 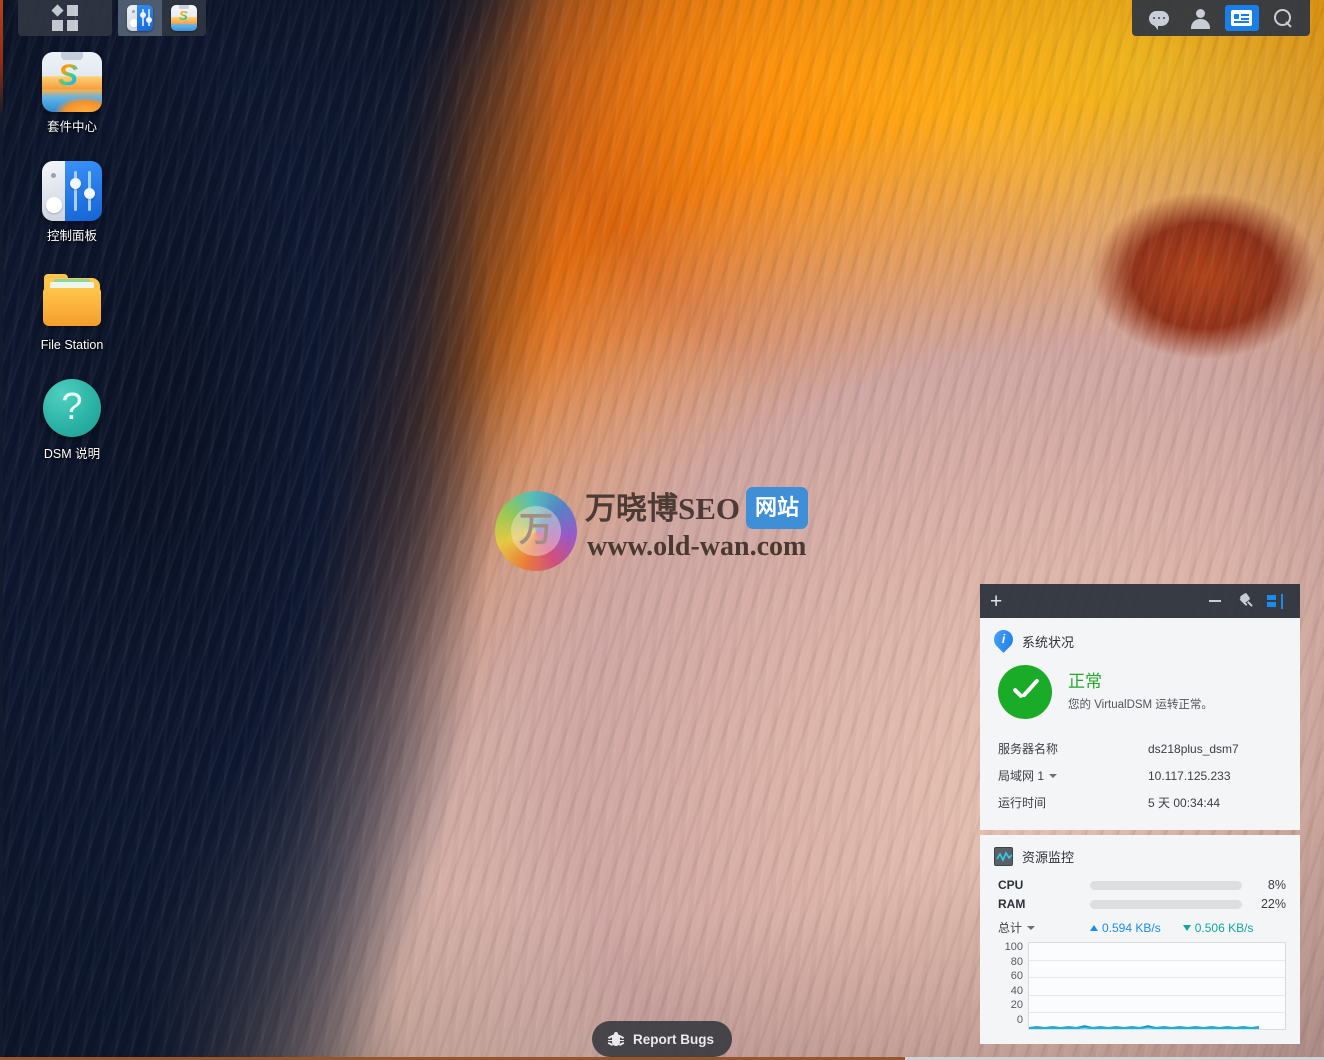 I want to click on chart-line-下载, so click(x=1144, y=1027).